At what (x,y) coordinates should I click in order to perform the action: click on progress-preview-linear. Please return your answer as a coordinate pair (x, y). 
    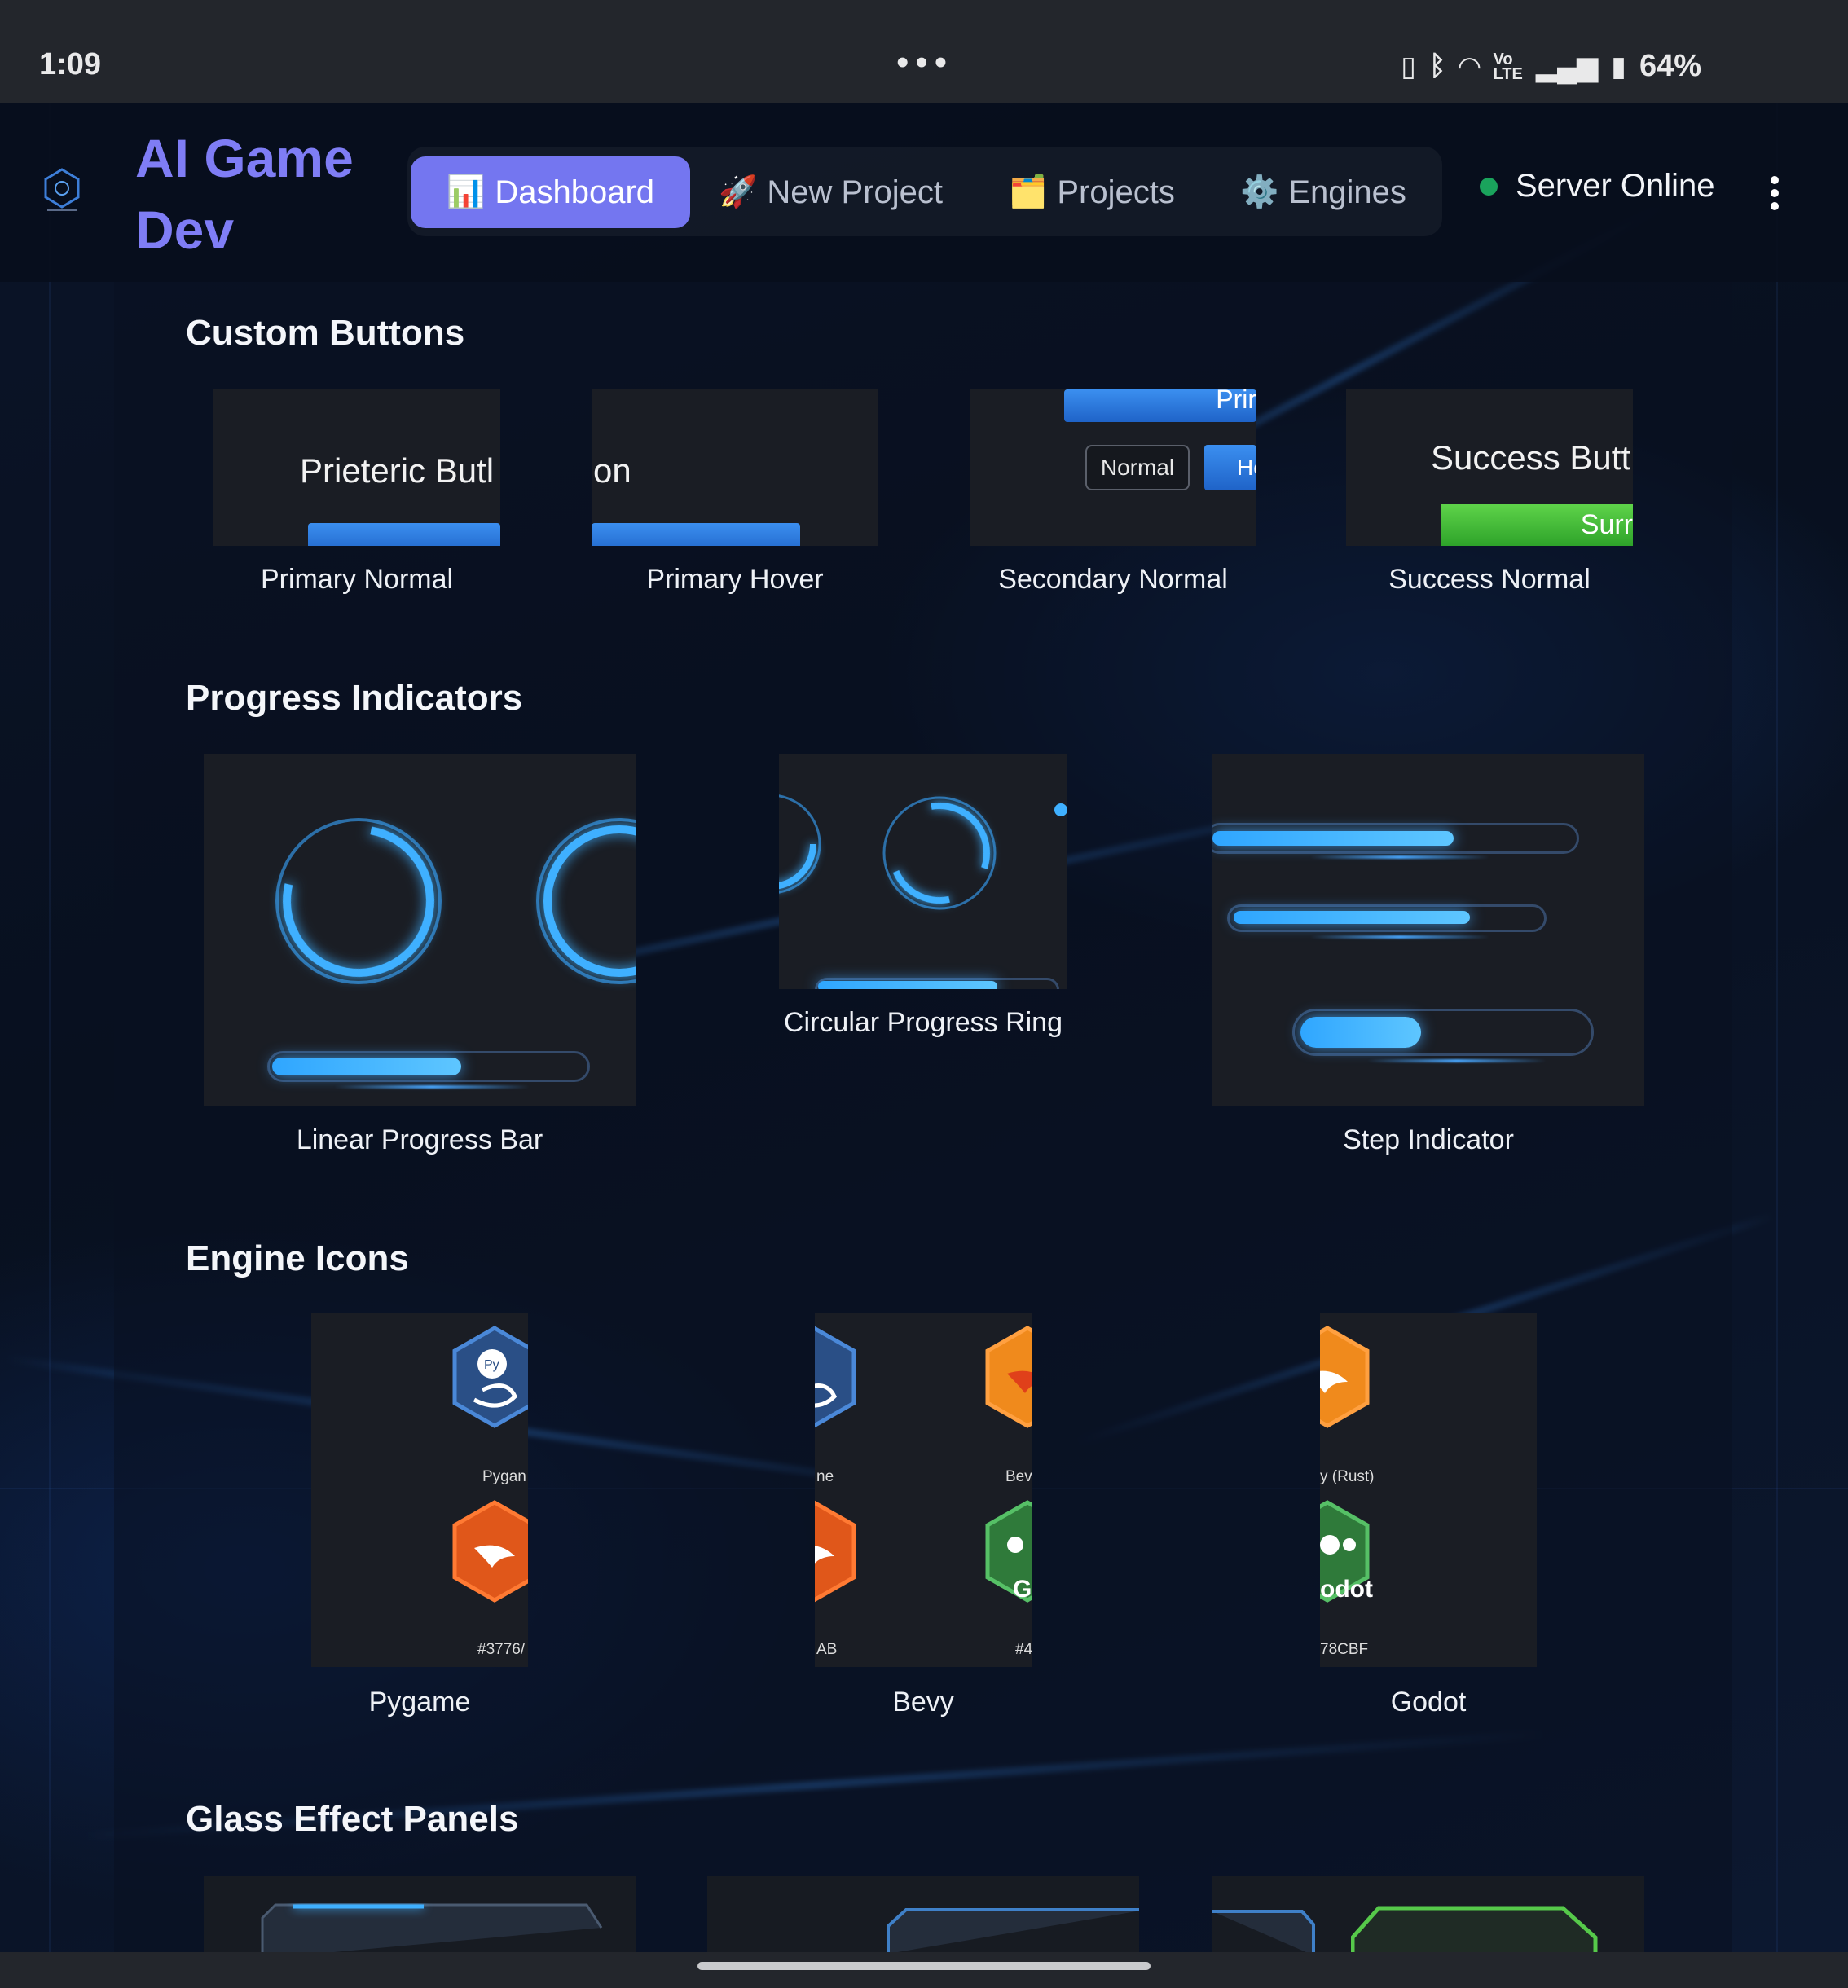
    Looking at the image, I should click on (420, 930).